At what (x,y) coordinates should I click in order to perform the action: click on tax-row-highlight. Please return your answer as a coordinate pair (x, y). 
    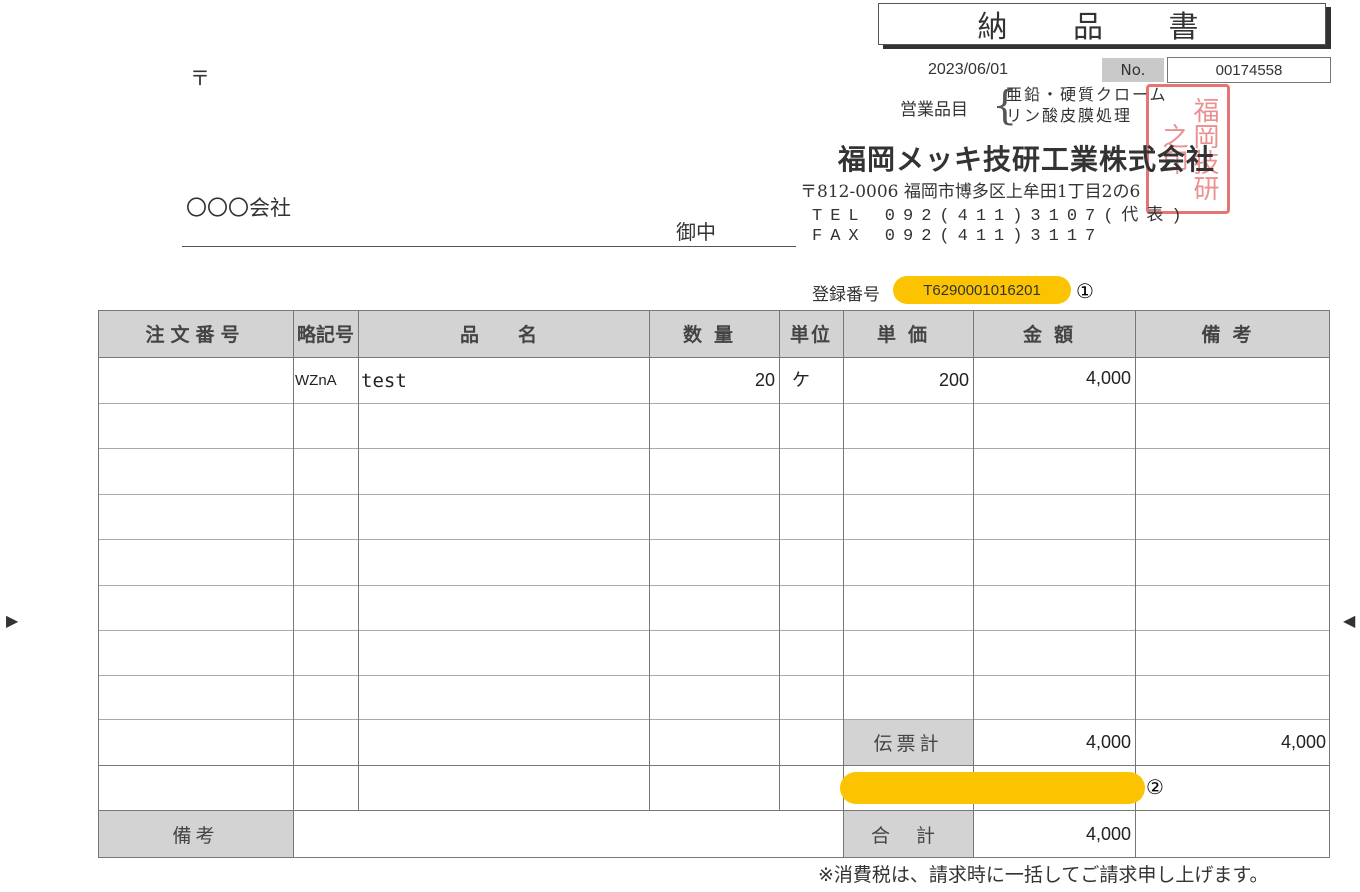
    Looking at the image, I should click on (992, 788).